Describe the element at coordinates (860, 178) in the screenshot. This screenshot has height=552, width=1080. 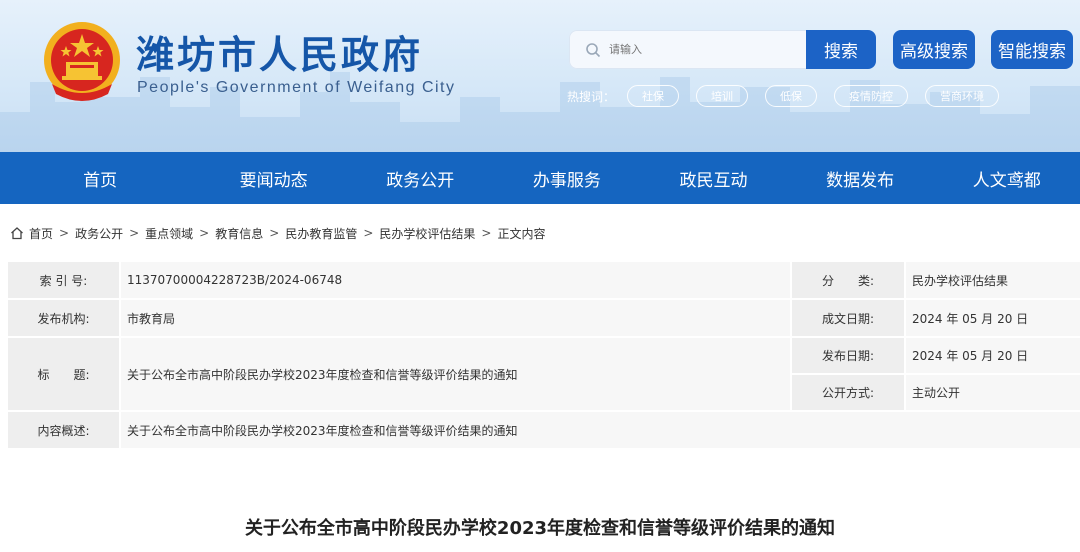
I see `nav-item-data: 数据发布` at that location.